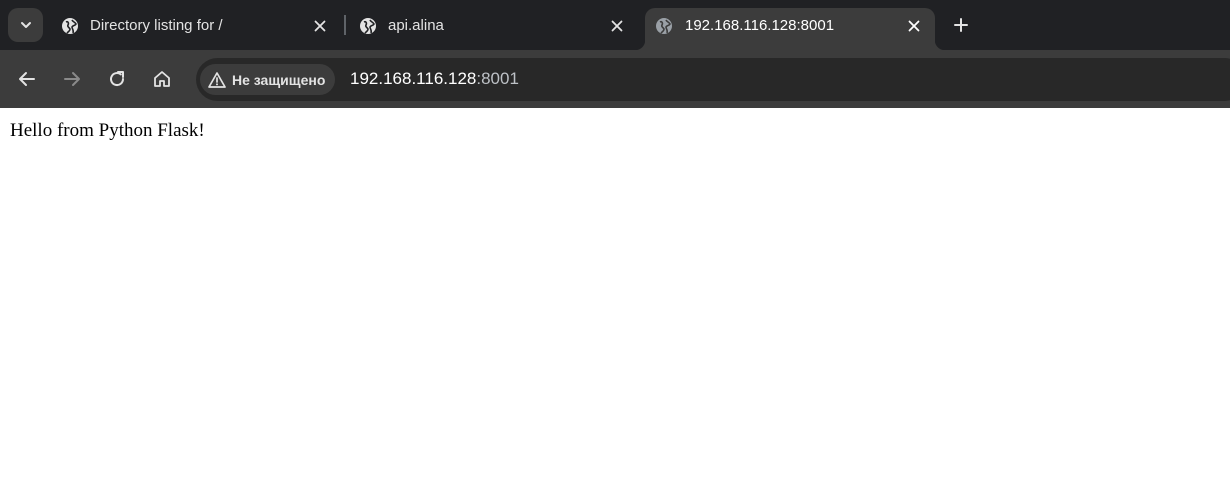 The width and height of the screenshot is (1230, 488). I want to click on new-tab-button, so click(961, 25).